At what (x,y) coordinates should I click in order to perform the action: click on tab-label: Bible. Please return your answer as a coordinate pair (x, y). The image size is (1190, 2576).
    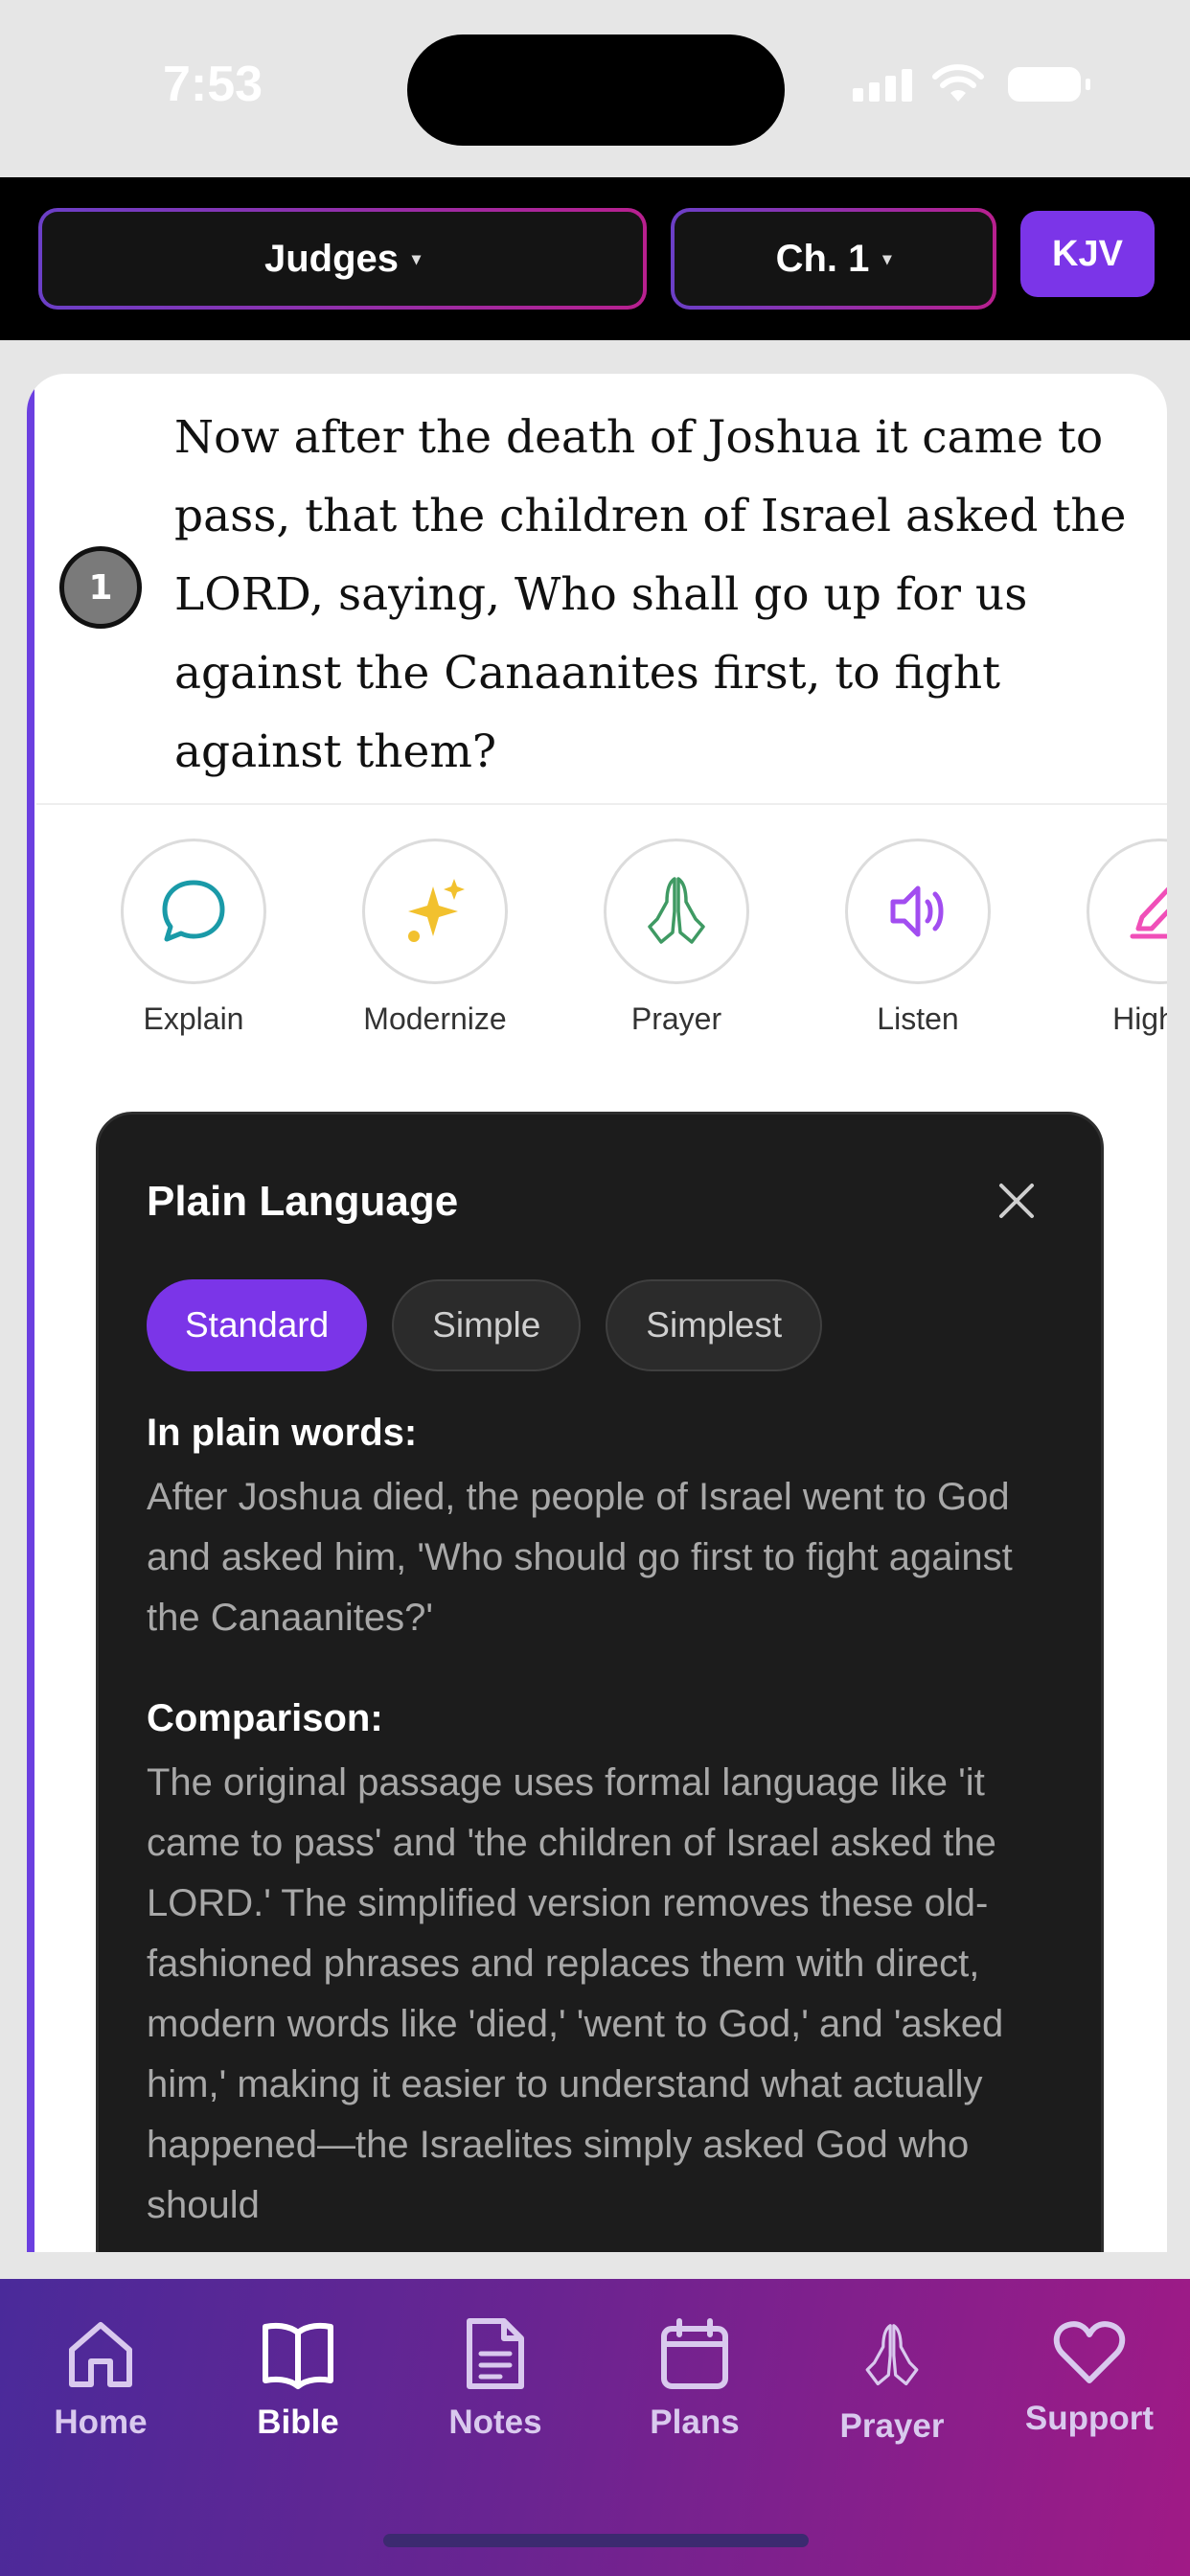
    Looking at the image, I should click on (298, 2422).